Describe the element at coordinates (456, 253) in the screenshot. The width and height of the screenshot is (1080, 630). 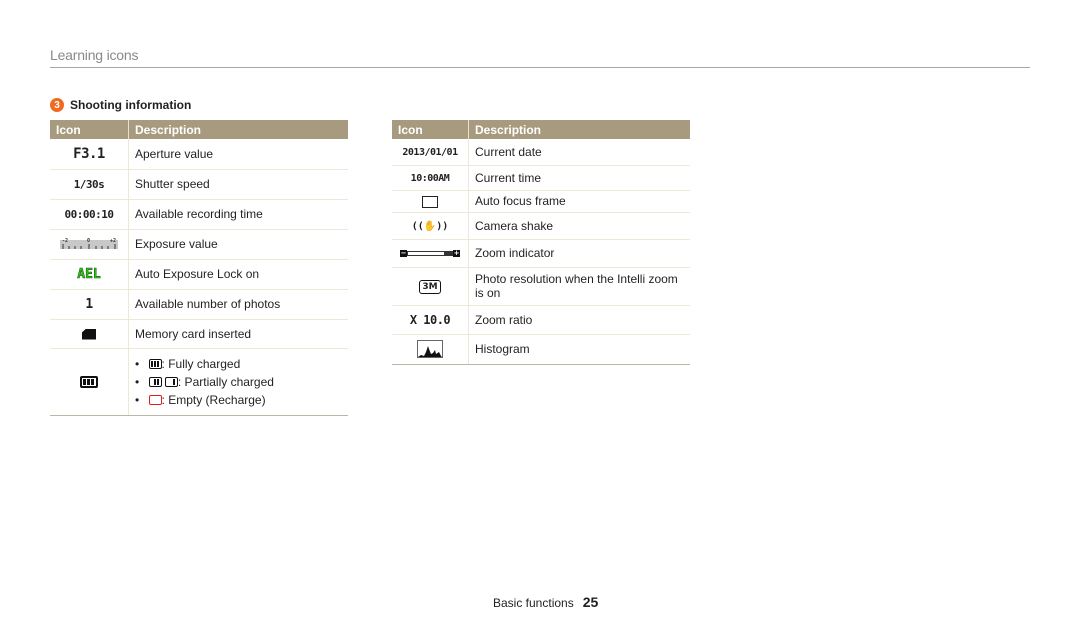
I see `zoom-in-icon: +` at that location.